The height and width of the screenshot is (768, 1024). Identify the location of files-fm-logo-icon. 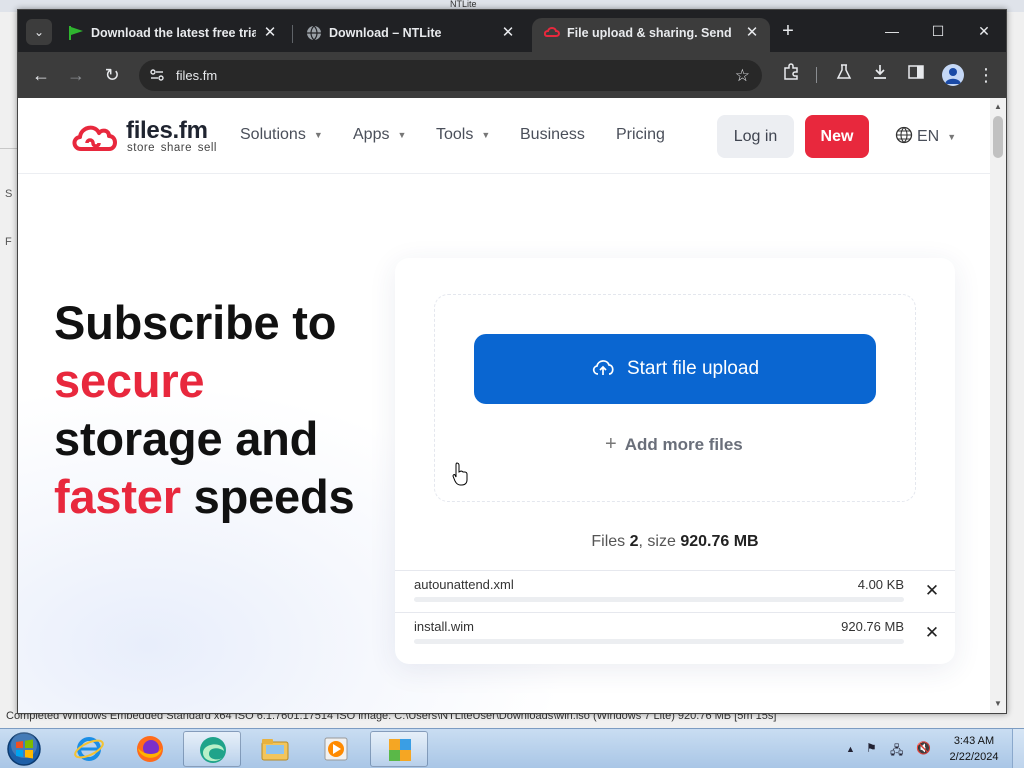
(96, 137).